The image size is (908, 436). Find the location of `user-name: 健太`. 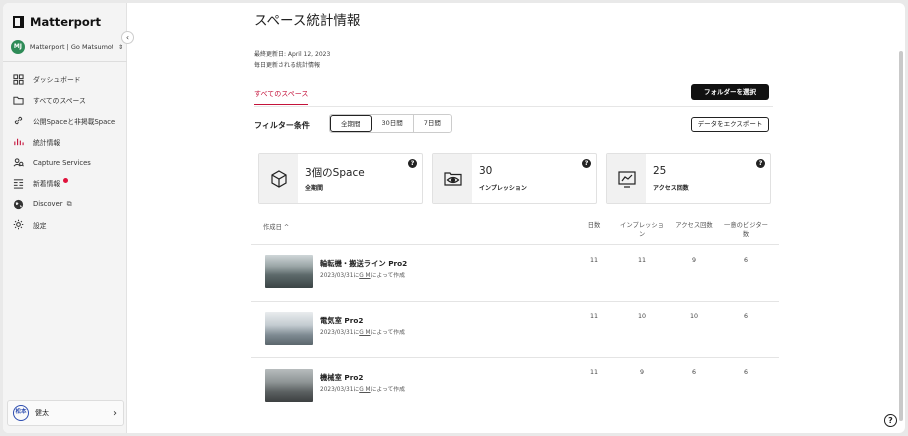

user-name: 健太 is located at coordinates (42, 413).